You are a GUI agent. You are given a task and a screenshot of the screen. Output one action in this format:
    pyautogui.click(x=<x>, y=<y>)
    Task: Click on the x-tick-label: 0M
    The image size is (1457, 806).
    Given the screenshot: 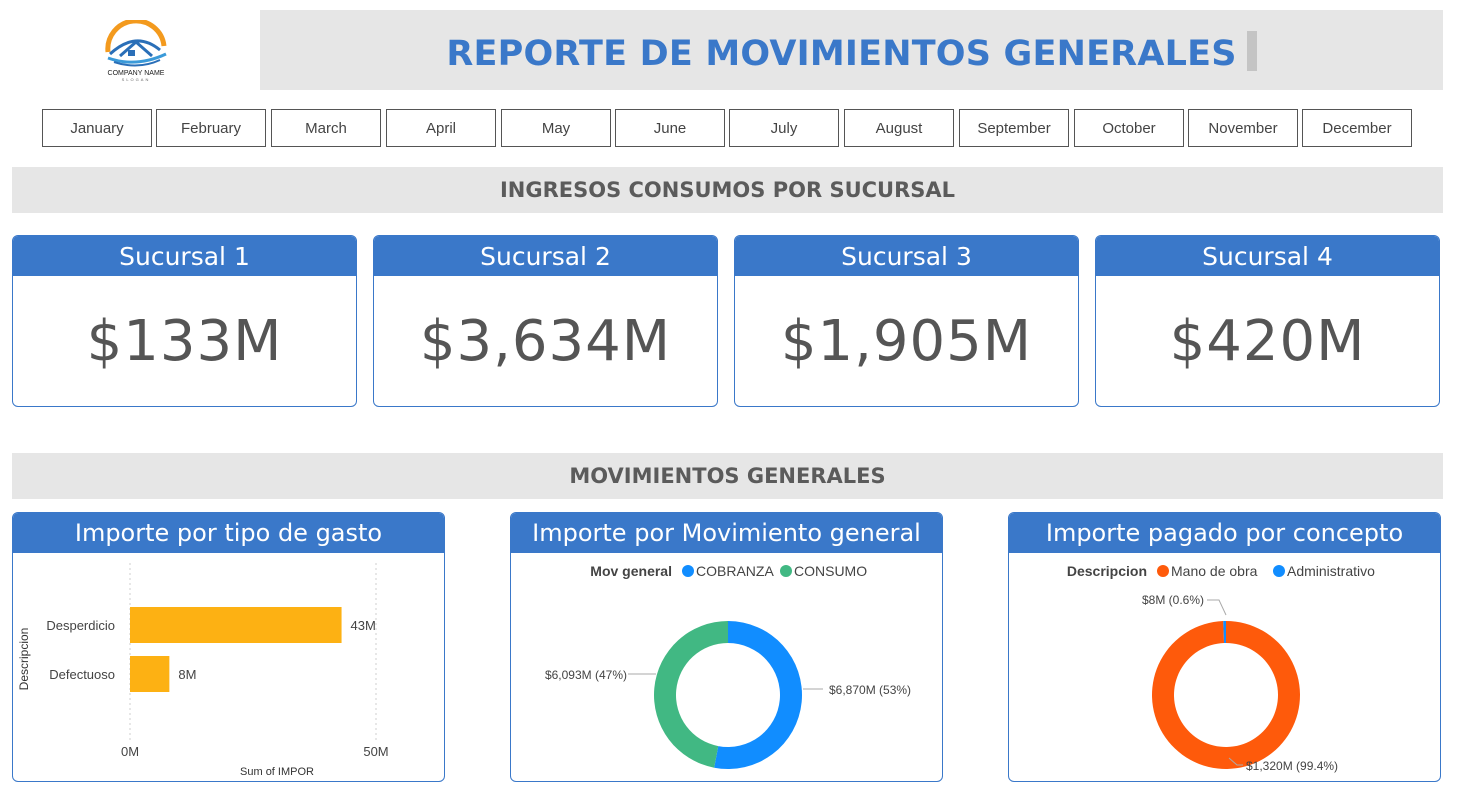 What is the action you would take?
    pyautogui.click(x=130, y=751)
    